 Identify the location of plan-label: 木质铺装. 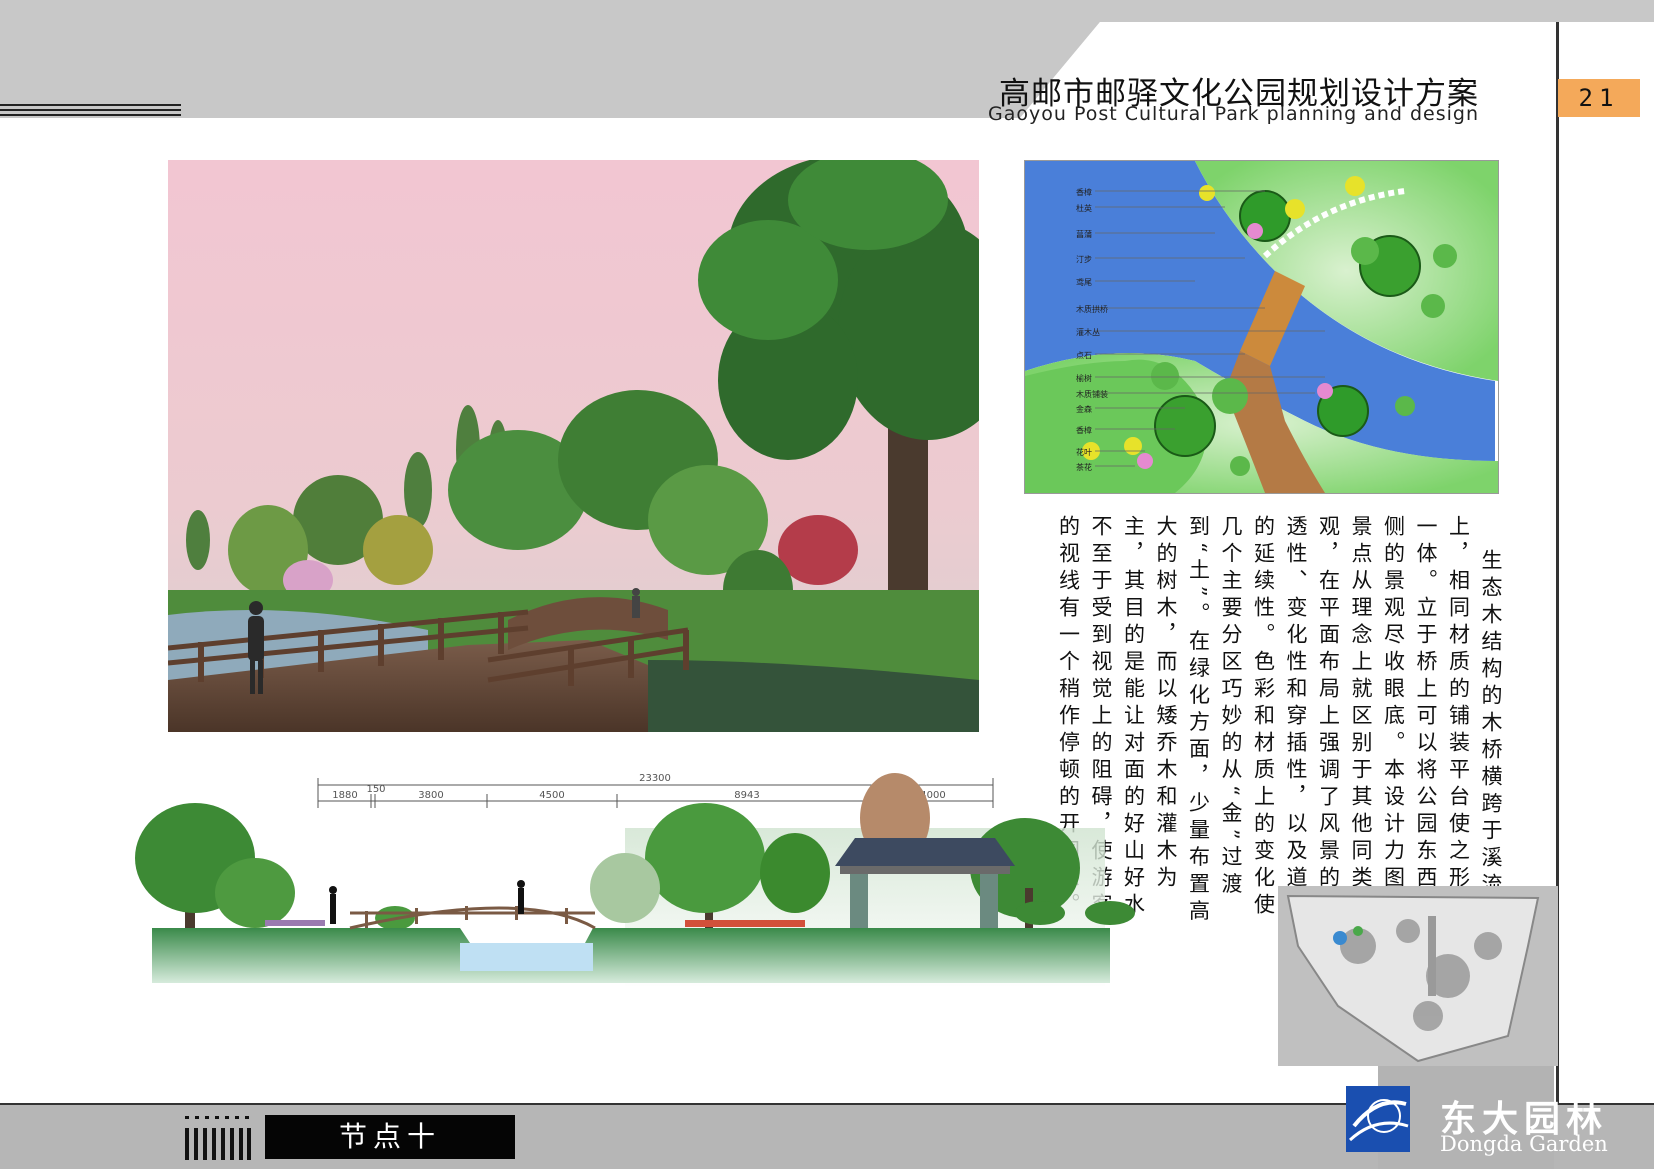
(1092, 394).